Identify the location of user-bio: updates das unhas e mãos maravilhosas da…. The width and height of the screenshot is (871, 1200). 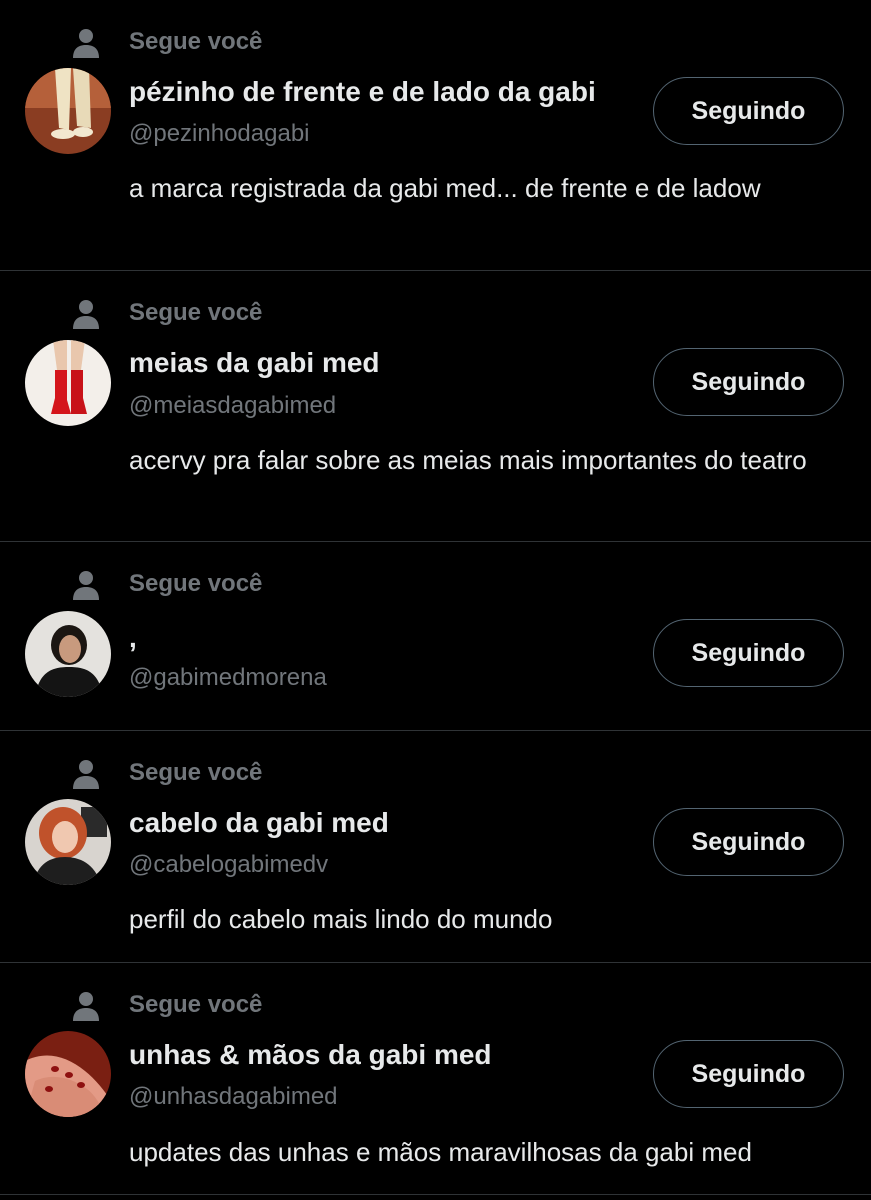
(440, 1152).